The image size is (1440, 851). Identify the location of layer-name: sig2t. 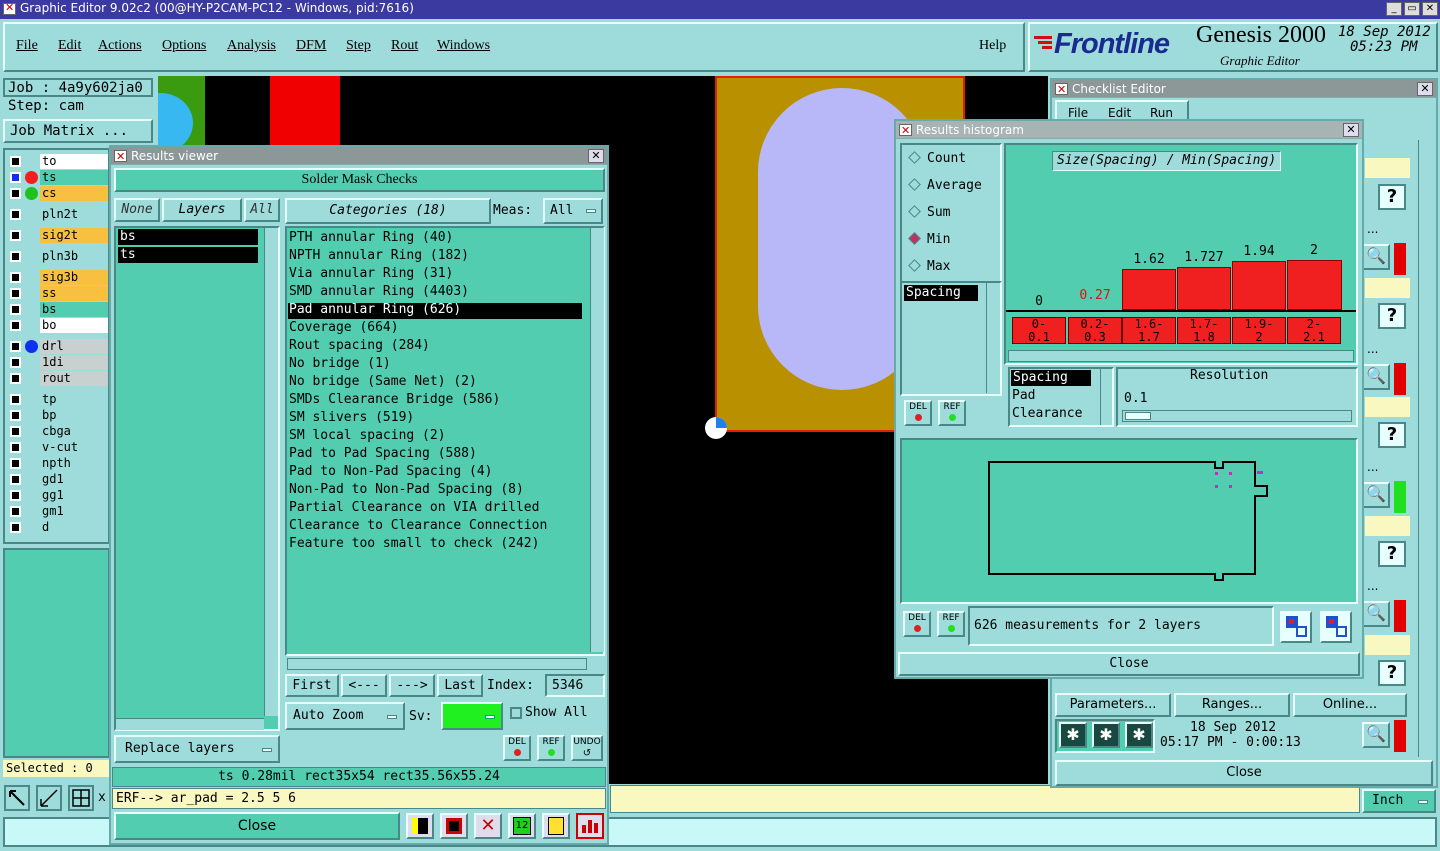
(74, 235).